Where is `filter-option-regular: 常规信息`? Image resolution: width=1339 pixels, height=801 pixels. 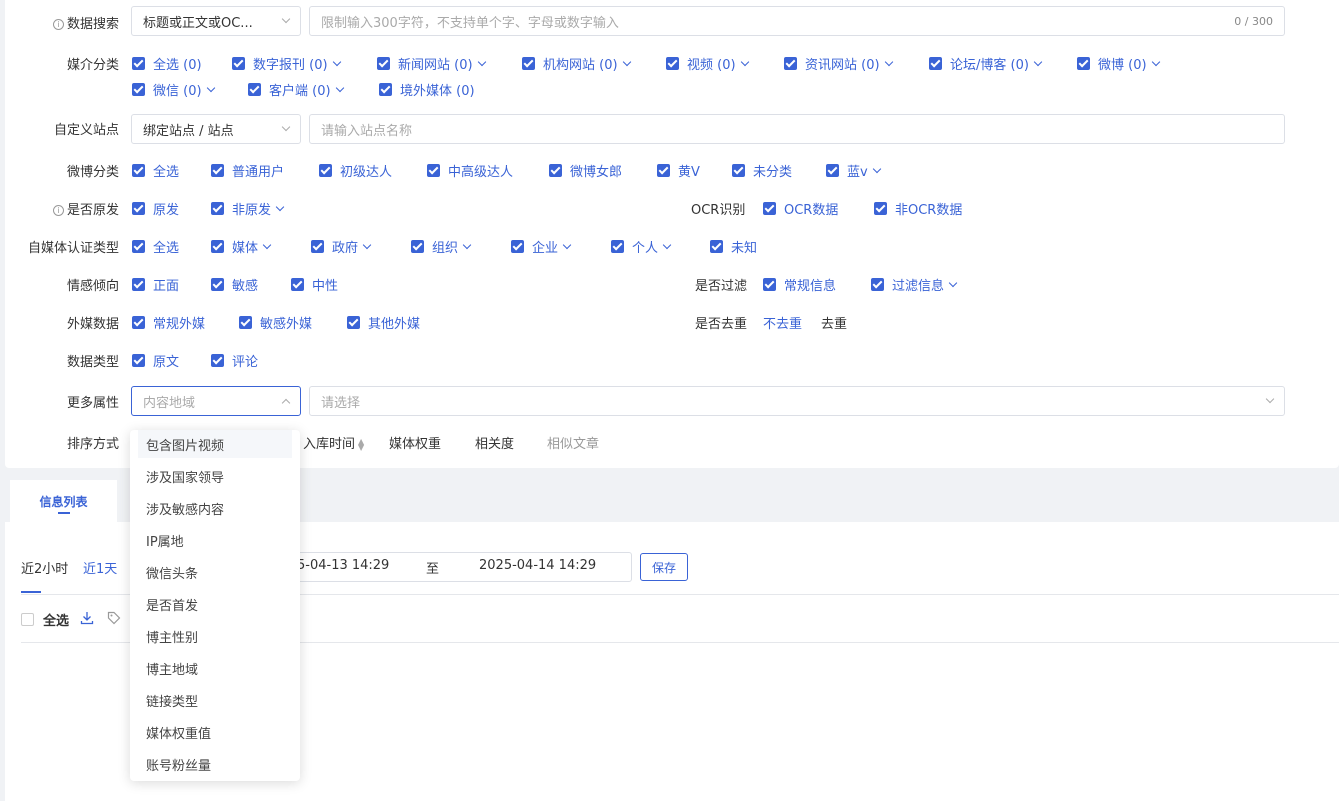 filter-option-regular: 常规信息 is located at coordinates (799, 284).